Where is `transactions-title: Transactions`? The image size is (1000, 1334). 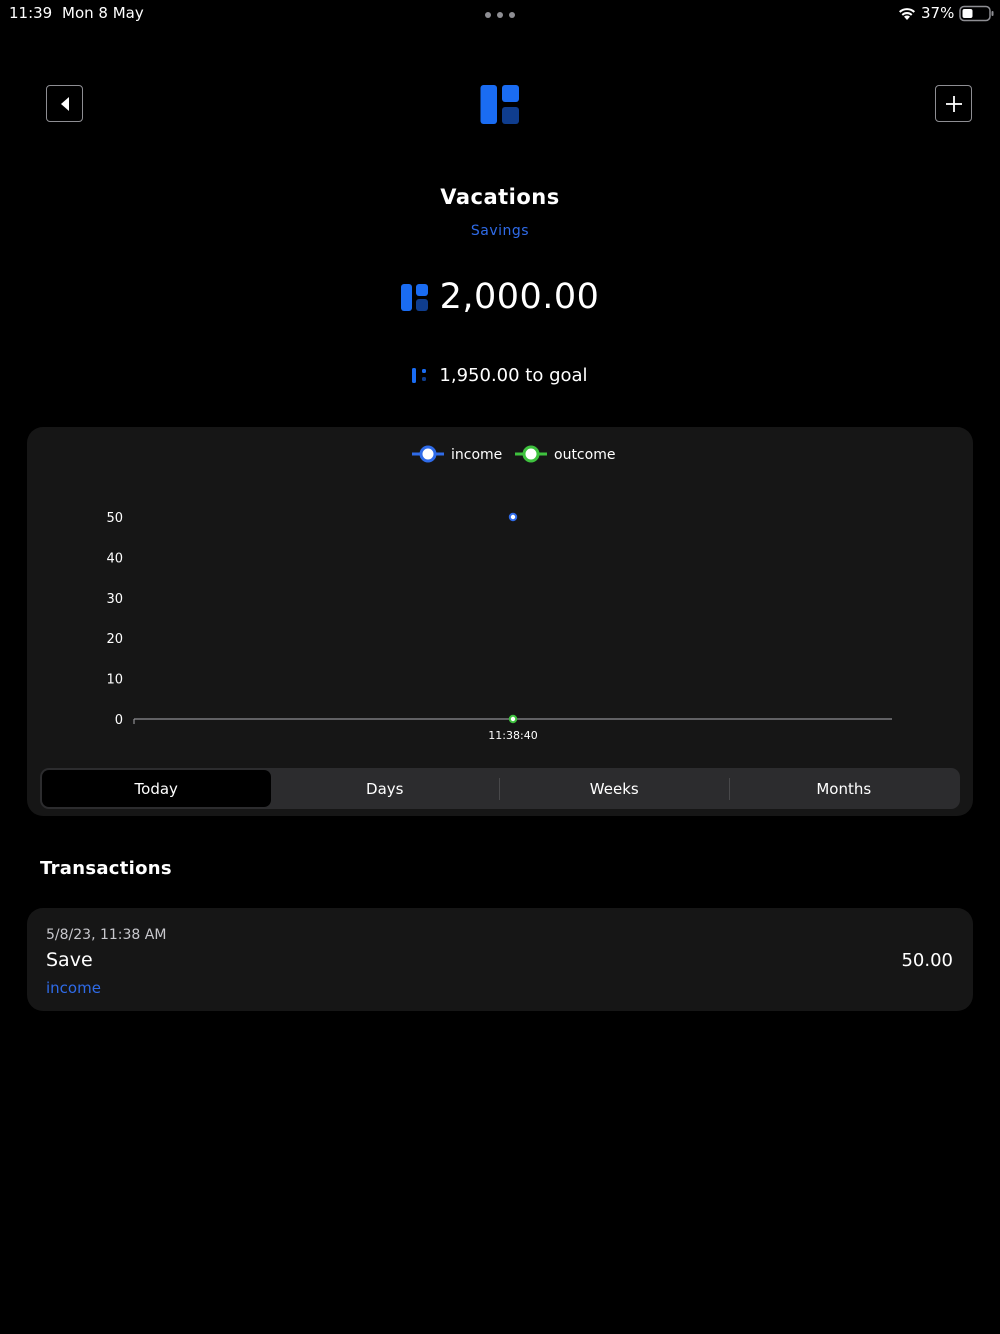
transactions-title: Transactions is located at coordinates (106, 868).